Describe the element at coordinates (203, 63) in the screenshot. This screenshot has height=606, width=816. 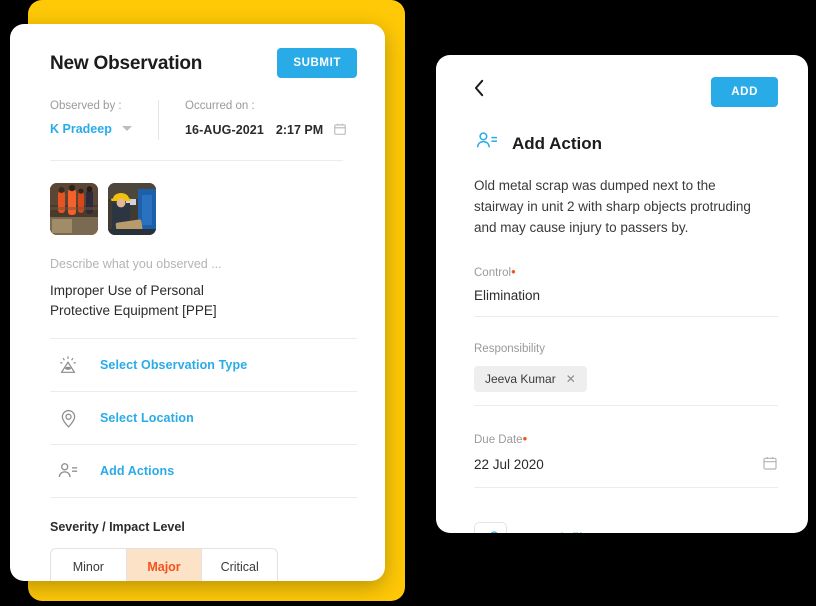
I see `observation-header: New Observation SUBMIT` at that location.